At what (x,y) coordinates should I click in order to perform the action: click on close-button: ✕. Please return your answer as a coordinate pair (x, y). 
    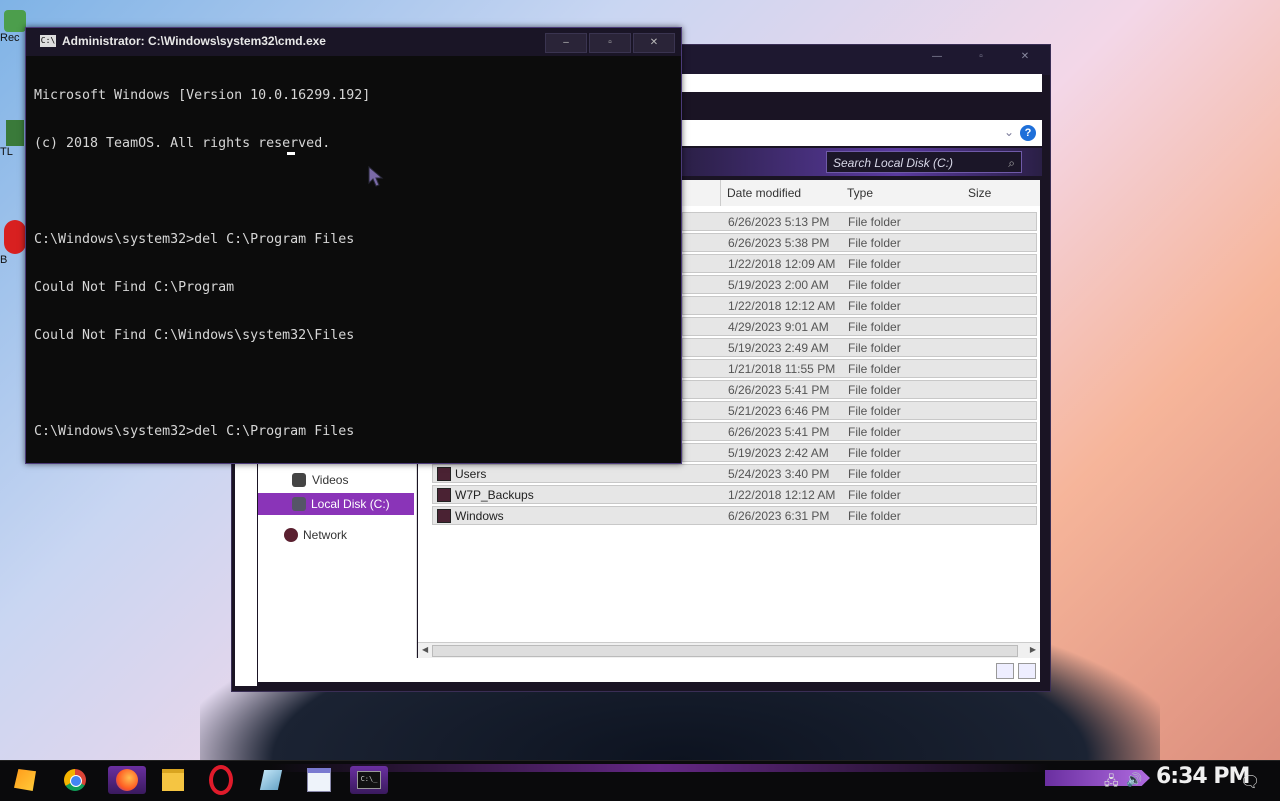
    Looking at the image, I should click on (654, 43).